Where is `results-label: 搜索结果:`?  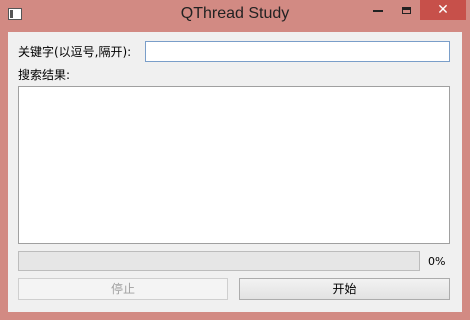
results-label: 搜索结果: is located at coordinates (44, 75).